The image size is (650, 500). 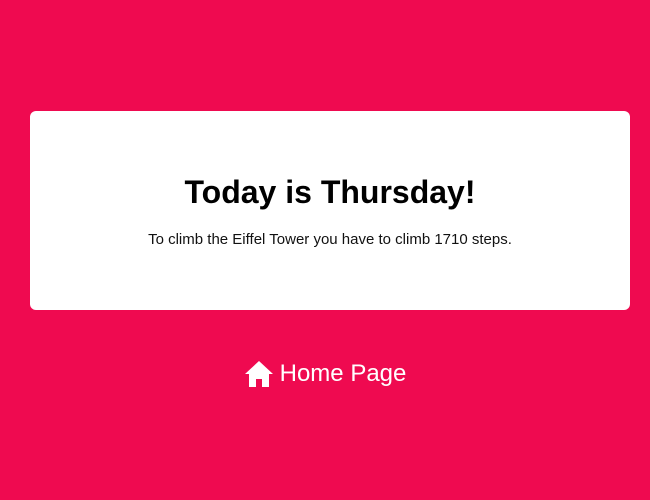 What do you see at coordinates (330, 192) in the screenshot?
I see `card-title: Today is Thursday!` at bounding box center [330, 192].